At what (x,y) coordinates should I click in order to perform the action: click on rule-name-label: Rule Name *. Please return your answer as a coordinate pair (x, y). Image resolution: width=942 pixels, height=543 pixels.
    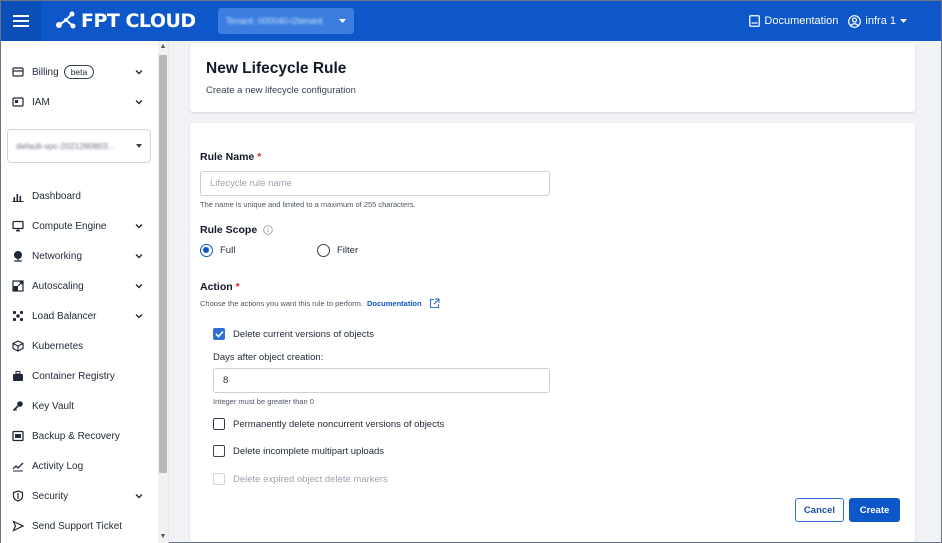
    Looking at the image, I should click on (230, 157).